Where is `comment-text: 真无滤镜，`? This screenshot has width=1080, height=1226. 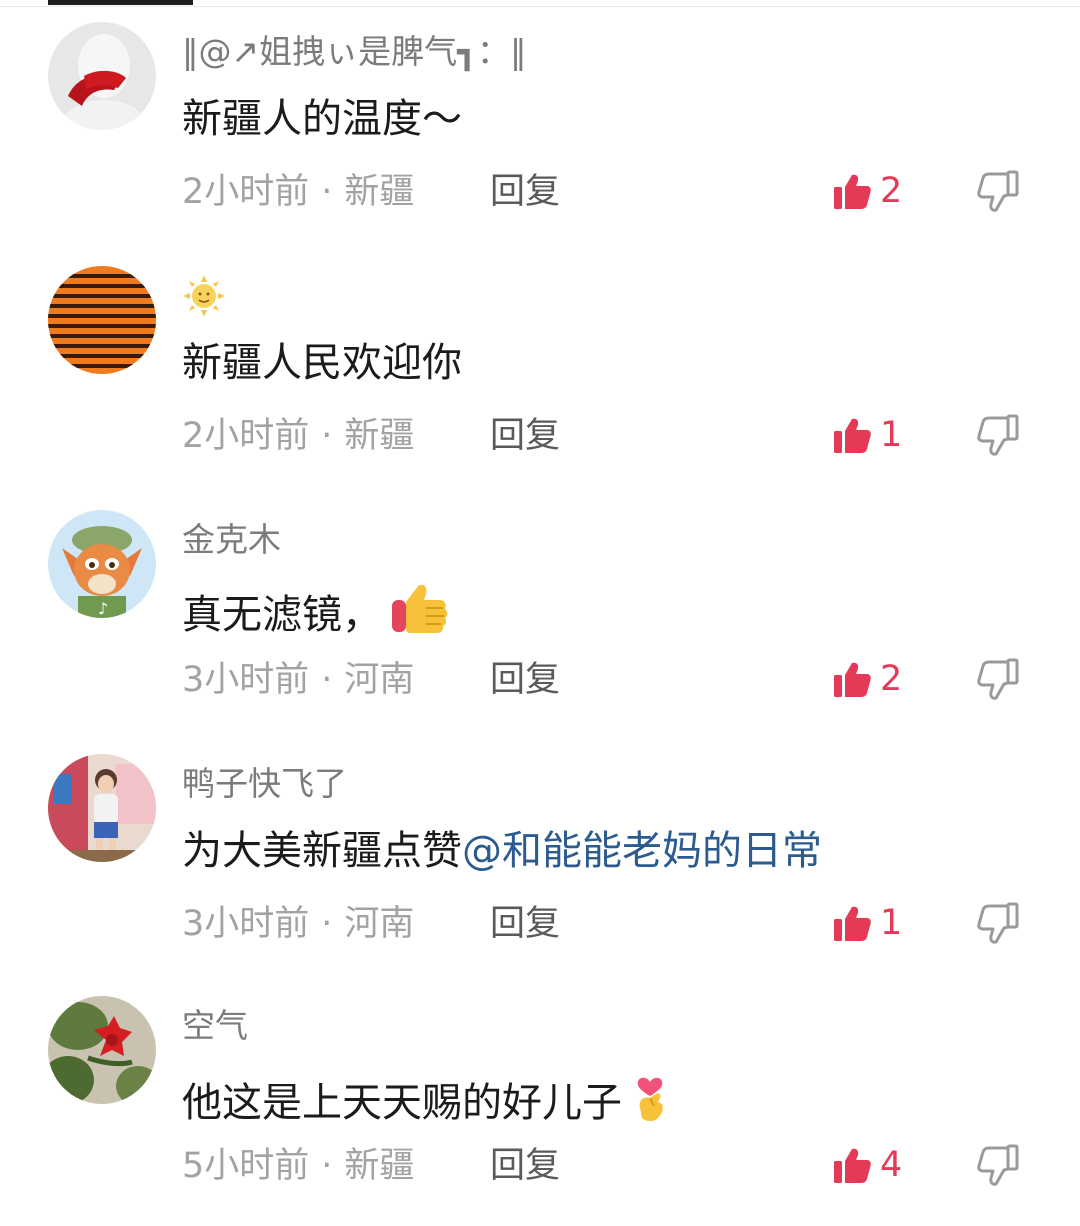 comment-text: 真无滤镜， is located at coordinates (316, 611).